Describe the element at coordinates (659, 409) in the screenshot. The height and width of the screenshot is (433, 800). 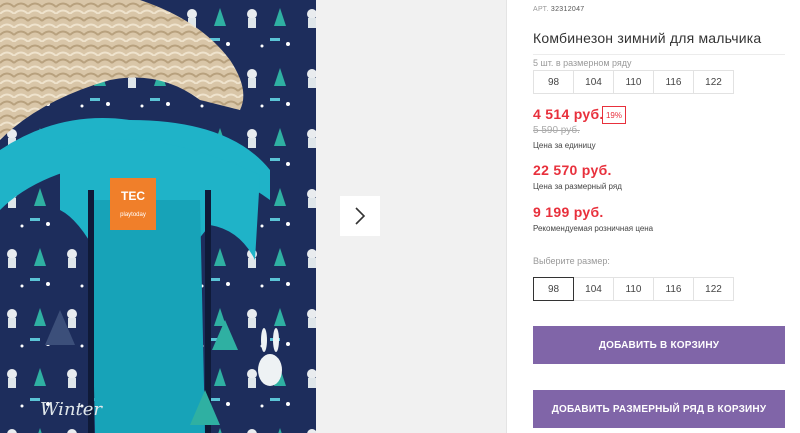
I see `add-size-row-to-cart-button: ДОБАВИТЬ РАЗМЕРНЫЙ РЯД В КОРЗИНУ` at that location.